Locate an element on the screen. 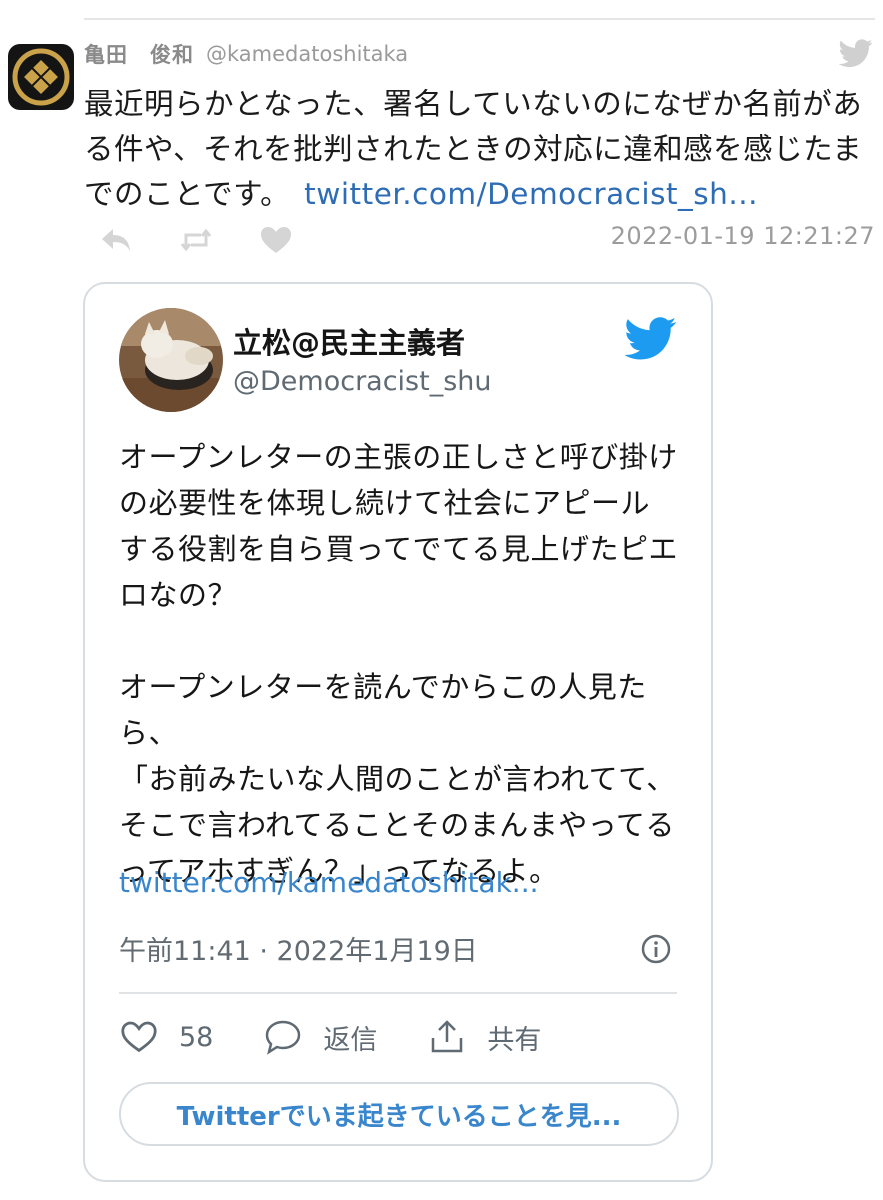  quoted-actions: 58 返信 共有 is located at coordinates (355, 1037).